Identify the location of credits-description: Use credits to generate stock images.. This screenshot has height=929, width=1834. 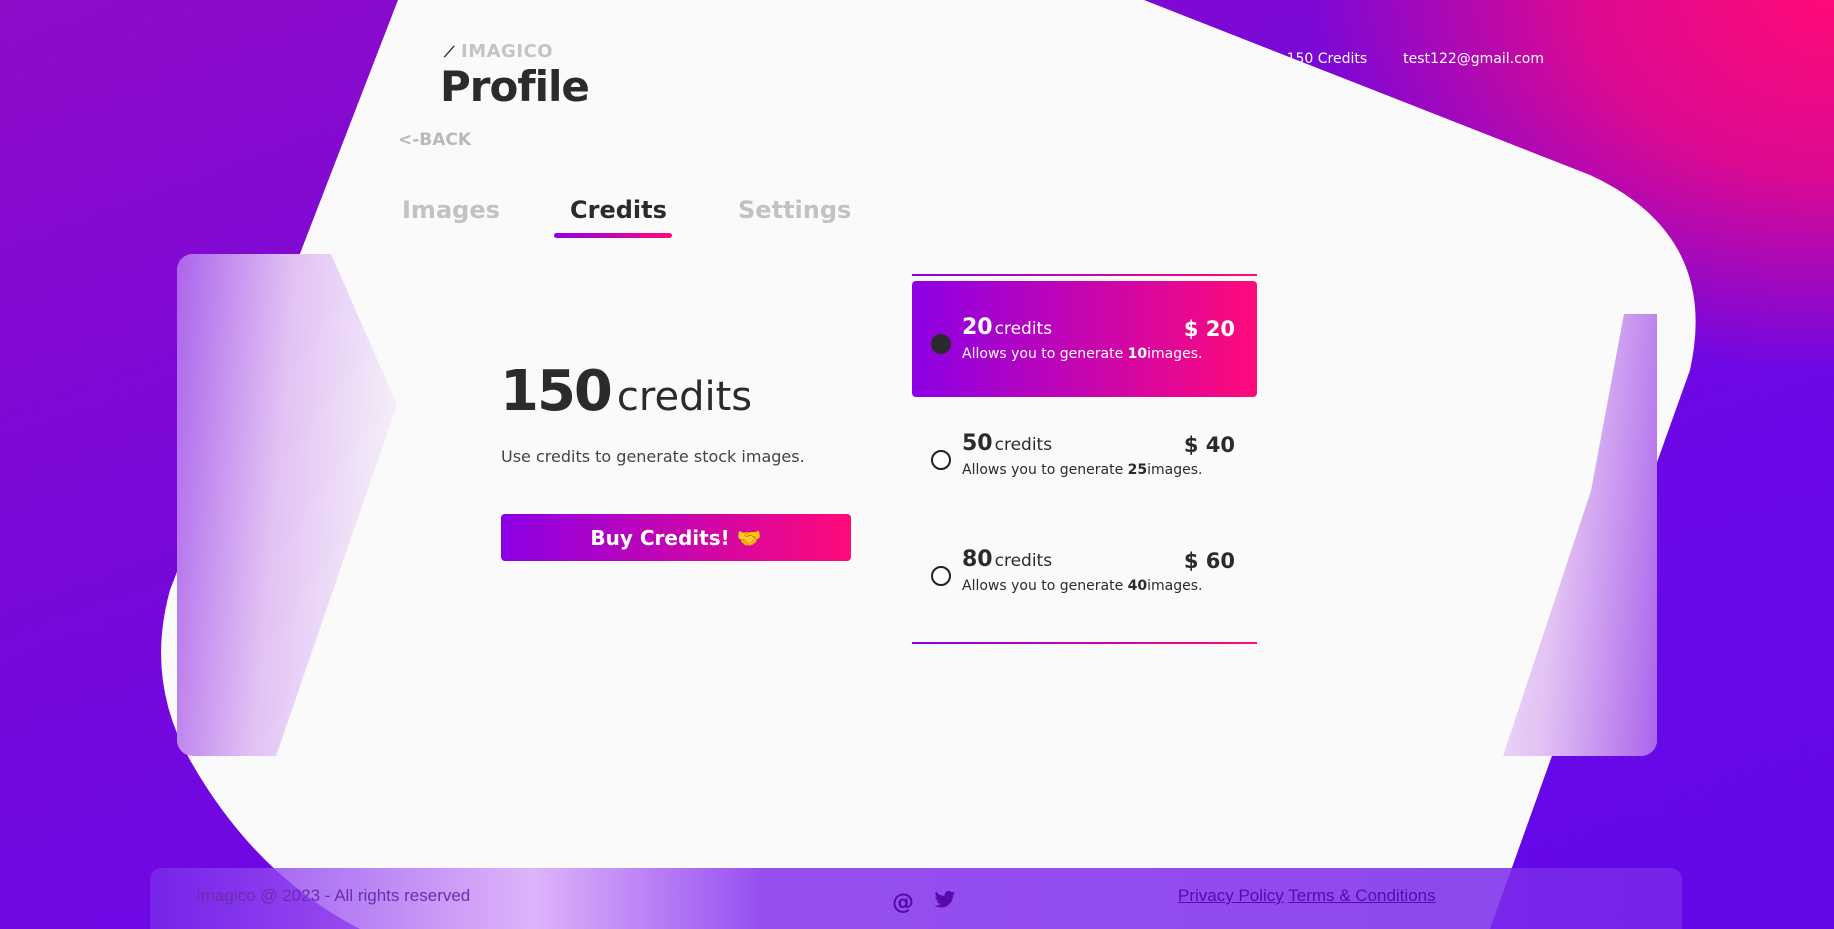
(653, 456).